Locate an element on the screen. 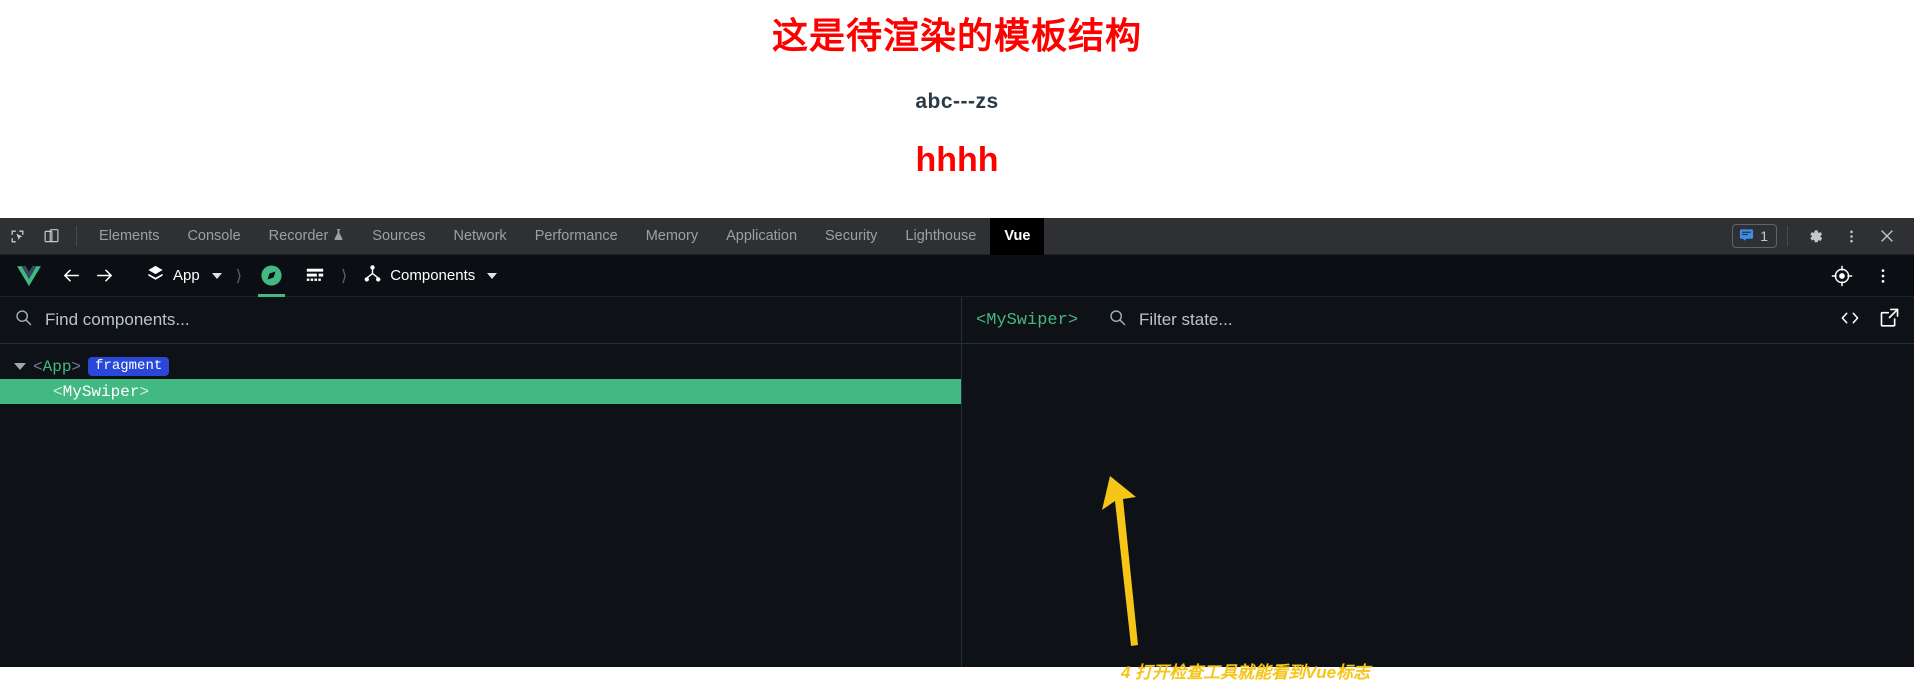  tab-vue: Vue is located at coordinates (1017, 236).